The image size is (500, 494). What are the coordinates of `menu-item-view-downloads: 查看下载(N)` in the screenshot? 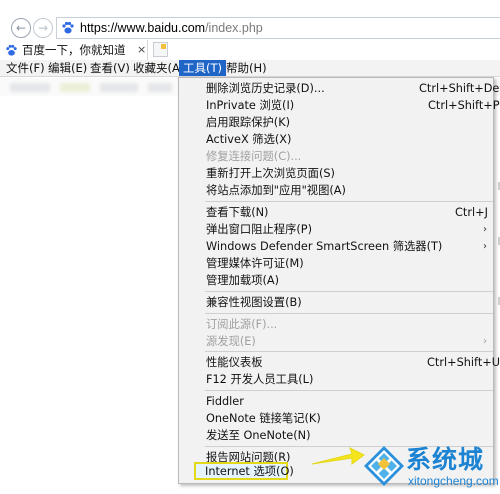 It's located at (237, 212).